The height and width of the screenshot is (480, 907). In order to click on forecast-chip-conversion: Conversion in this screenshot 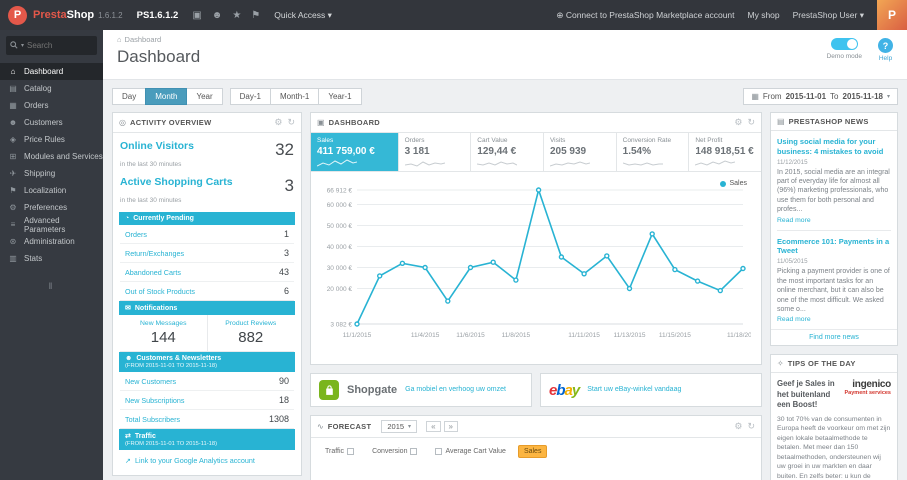, I will do `click(394, 451)`.